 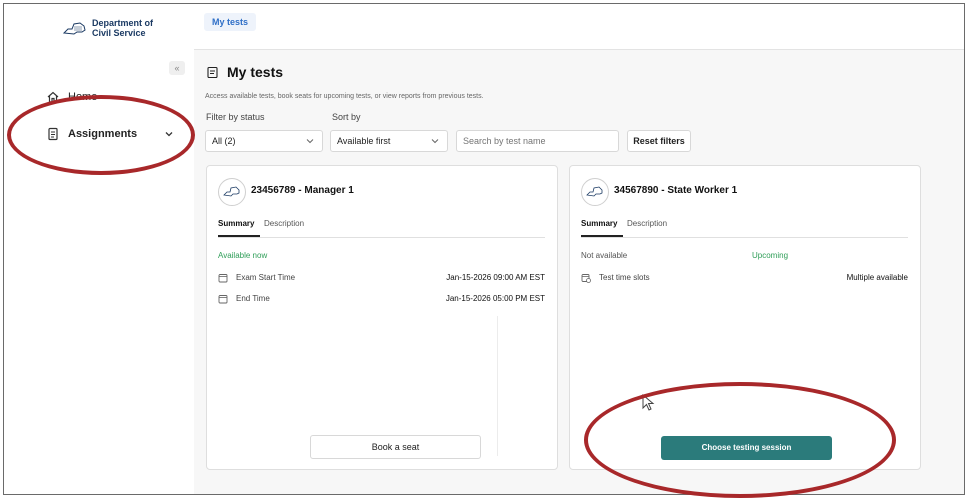 I want to click on filter-status-value: All (2), so click(x=224, y=141).